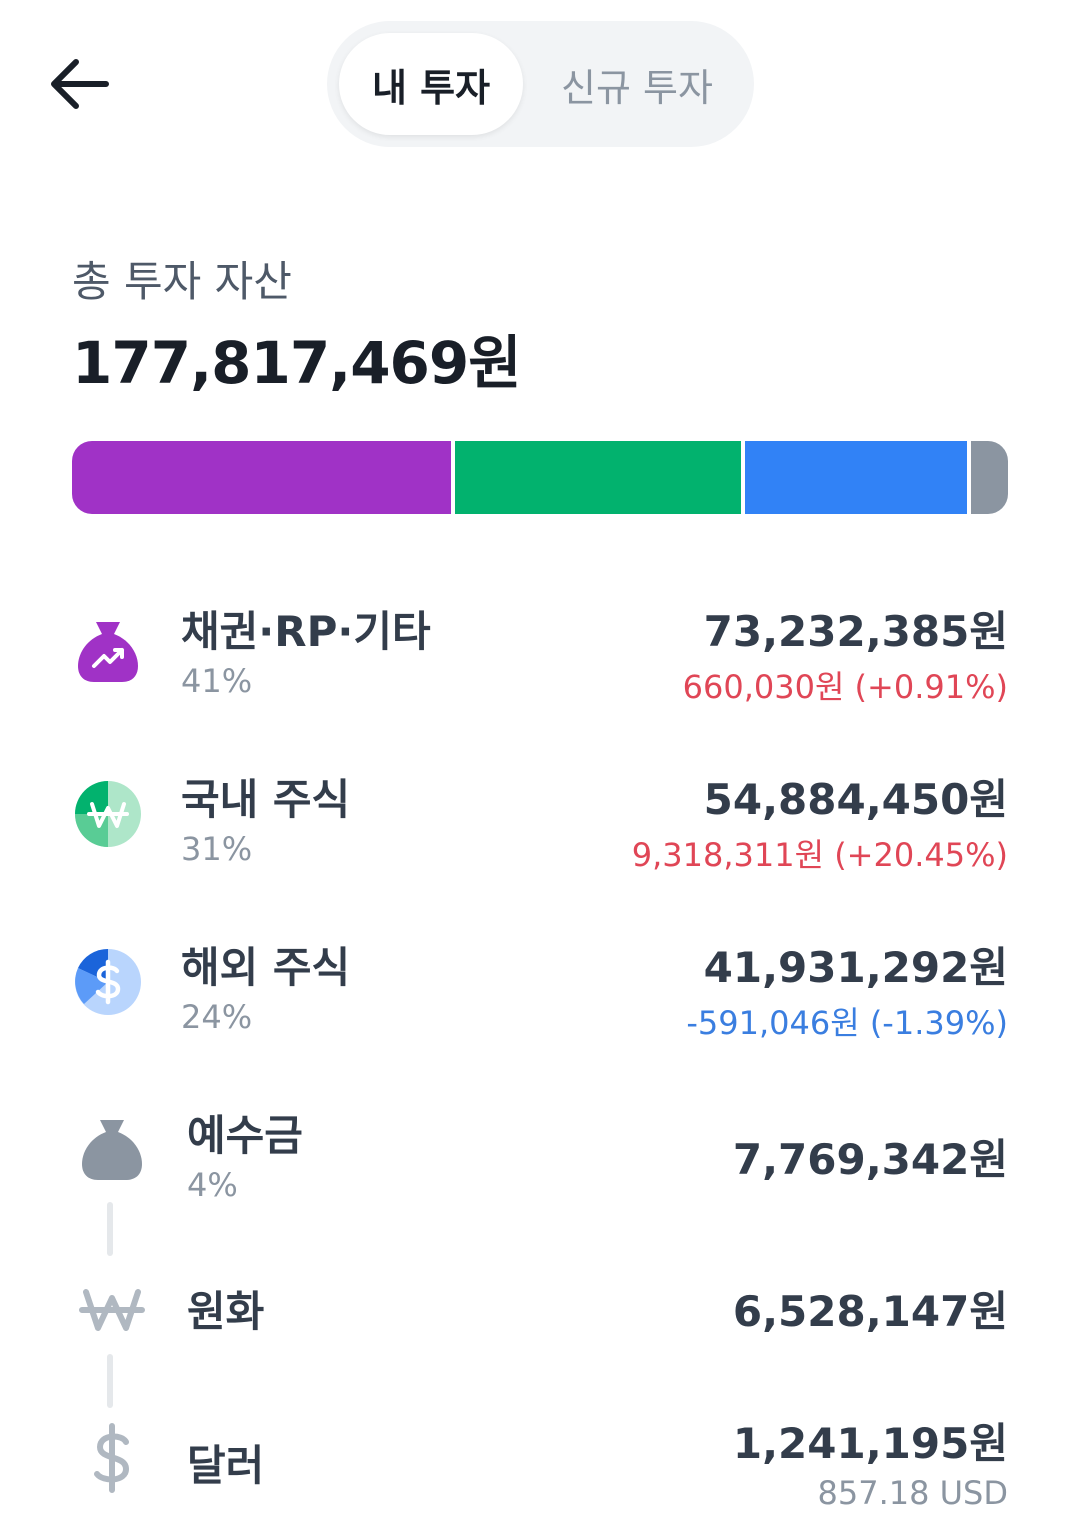 The width and height of the screenshot is (1080, 1538). I want to click on asset-amount: 54,884,450원, so click(855, 799).